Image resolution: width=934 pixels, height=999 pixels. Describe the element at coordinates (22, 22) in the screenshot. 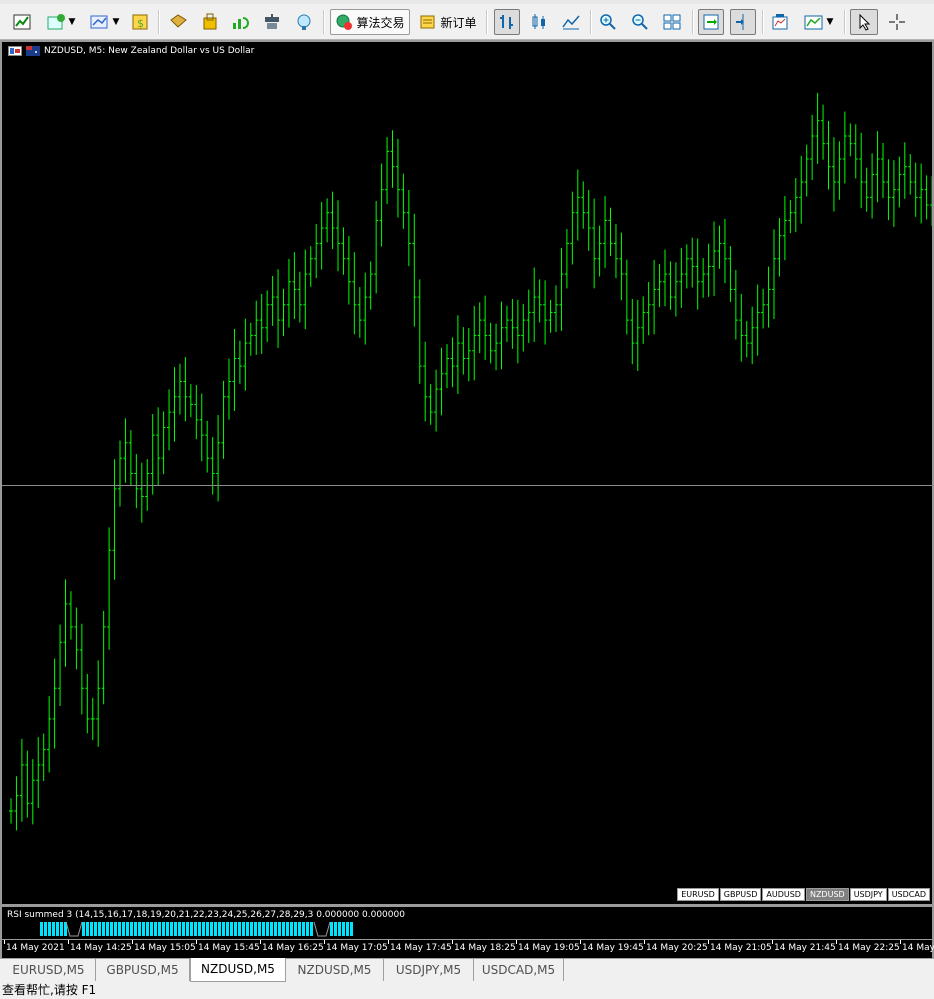

I see `new-chart-icon` at that location.